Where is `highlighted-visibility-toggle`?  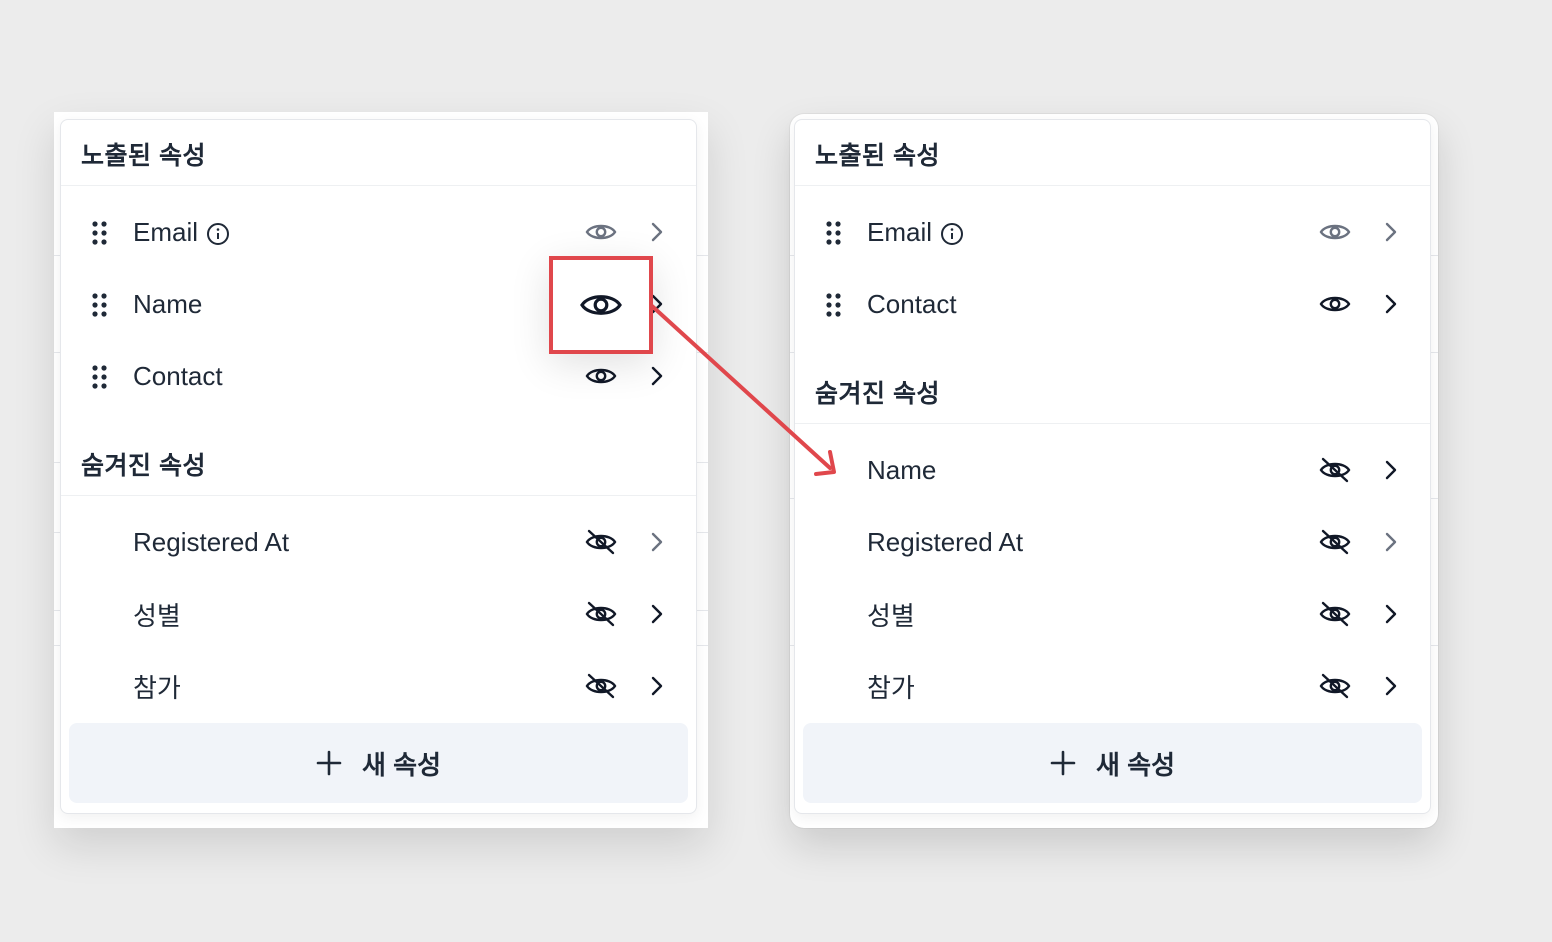
highlighted-visibility-toggle is located at coordinates (601, 305).